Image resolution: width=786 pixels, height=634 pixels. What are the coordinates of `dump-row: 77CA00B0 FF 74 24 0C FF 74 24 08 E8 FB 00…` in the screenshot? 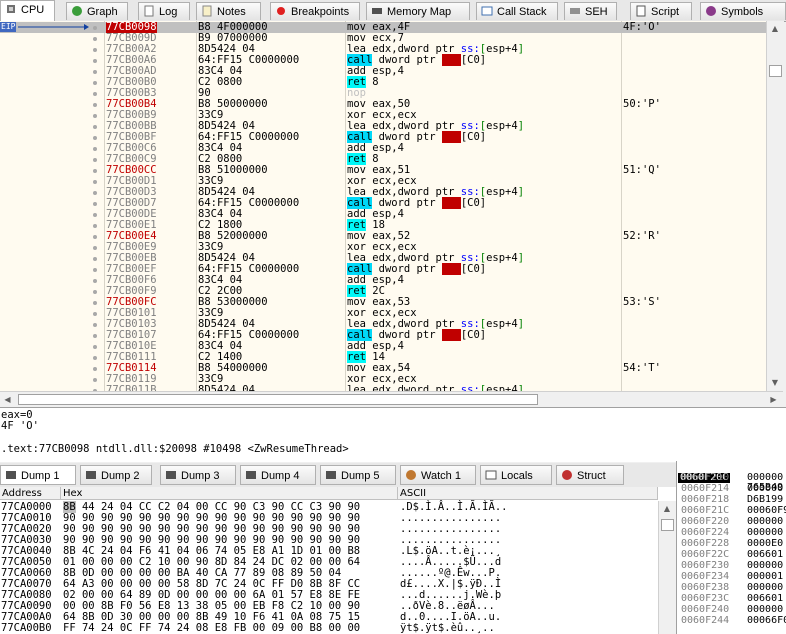 It's located at (329, 628).